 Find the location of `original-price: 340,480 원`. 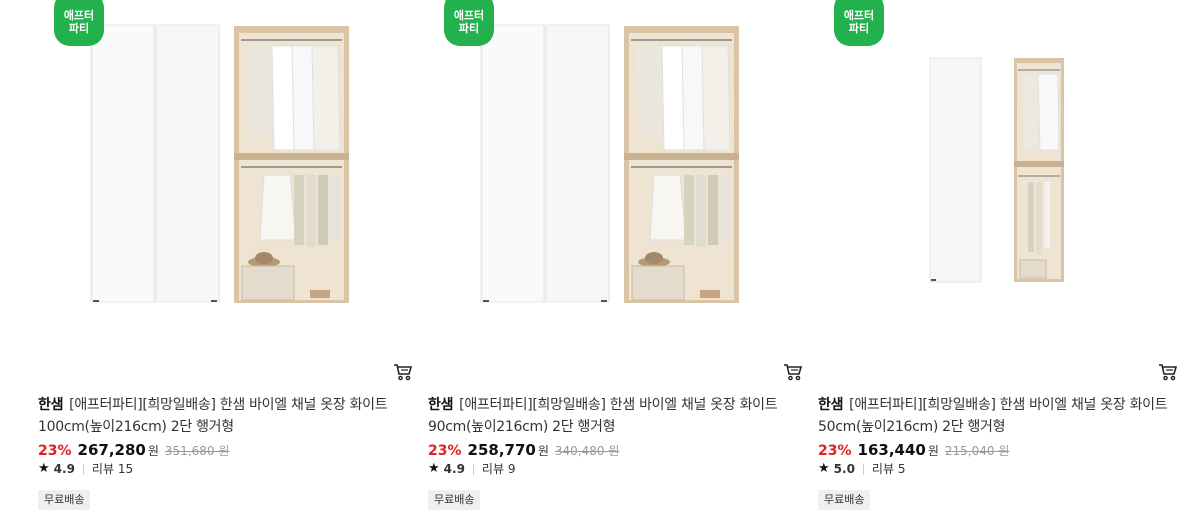

original-price: 340,480 원 is located at coordinates (587, 451).